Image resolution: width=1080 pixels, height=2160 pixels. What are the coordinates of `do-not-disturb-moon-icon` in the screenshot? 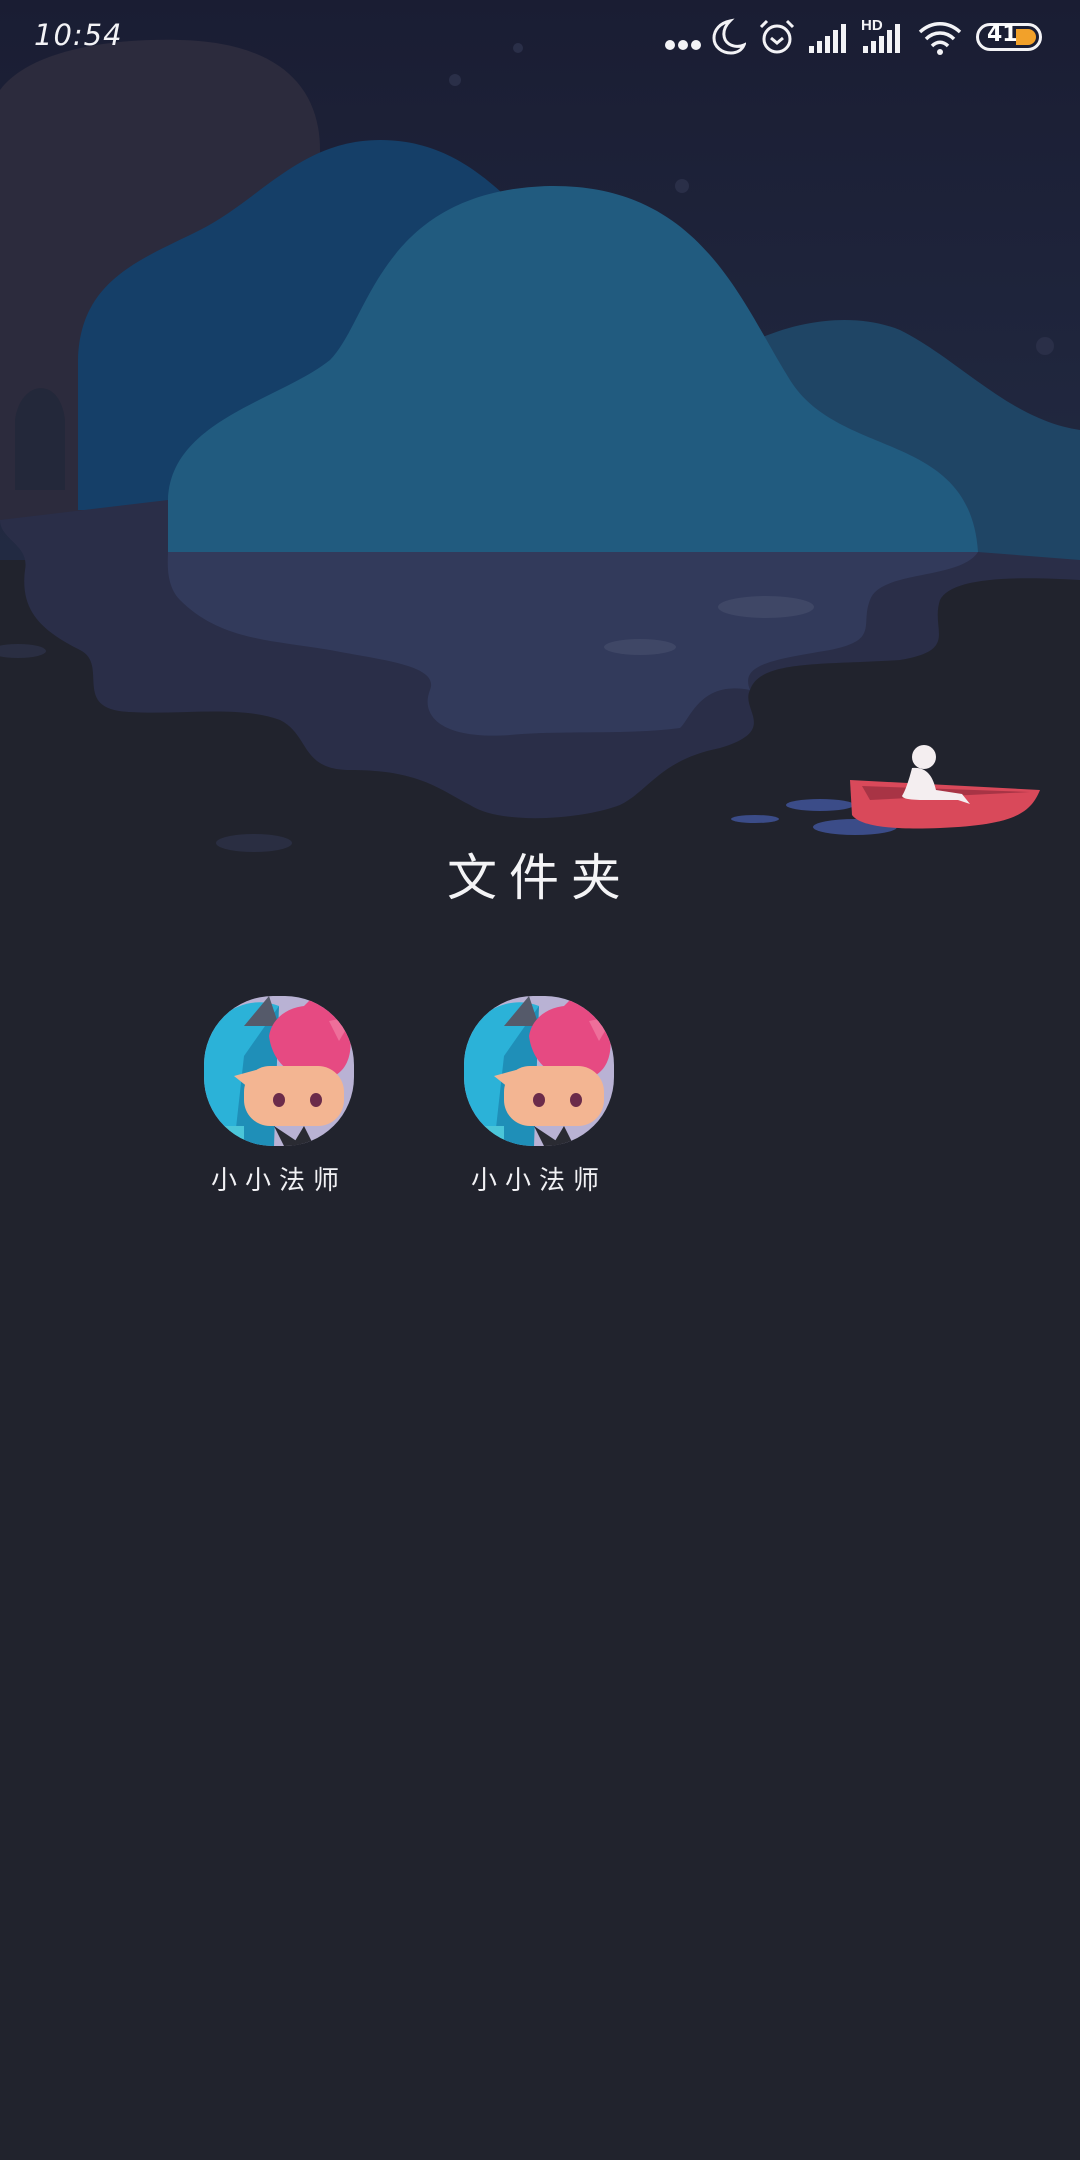 It's located at (729, 36).